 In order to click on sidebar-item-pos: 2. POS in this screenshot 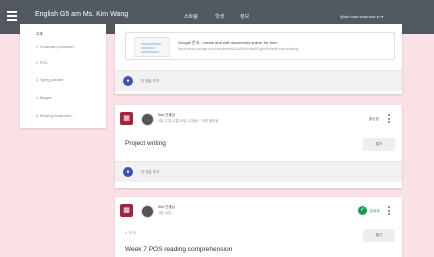, I will do `click(41, 63)`.